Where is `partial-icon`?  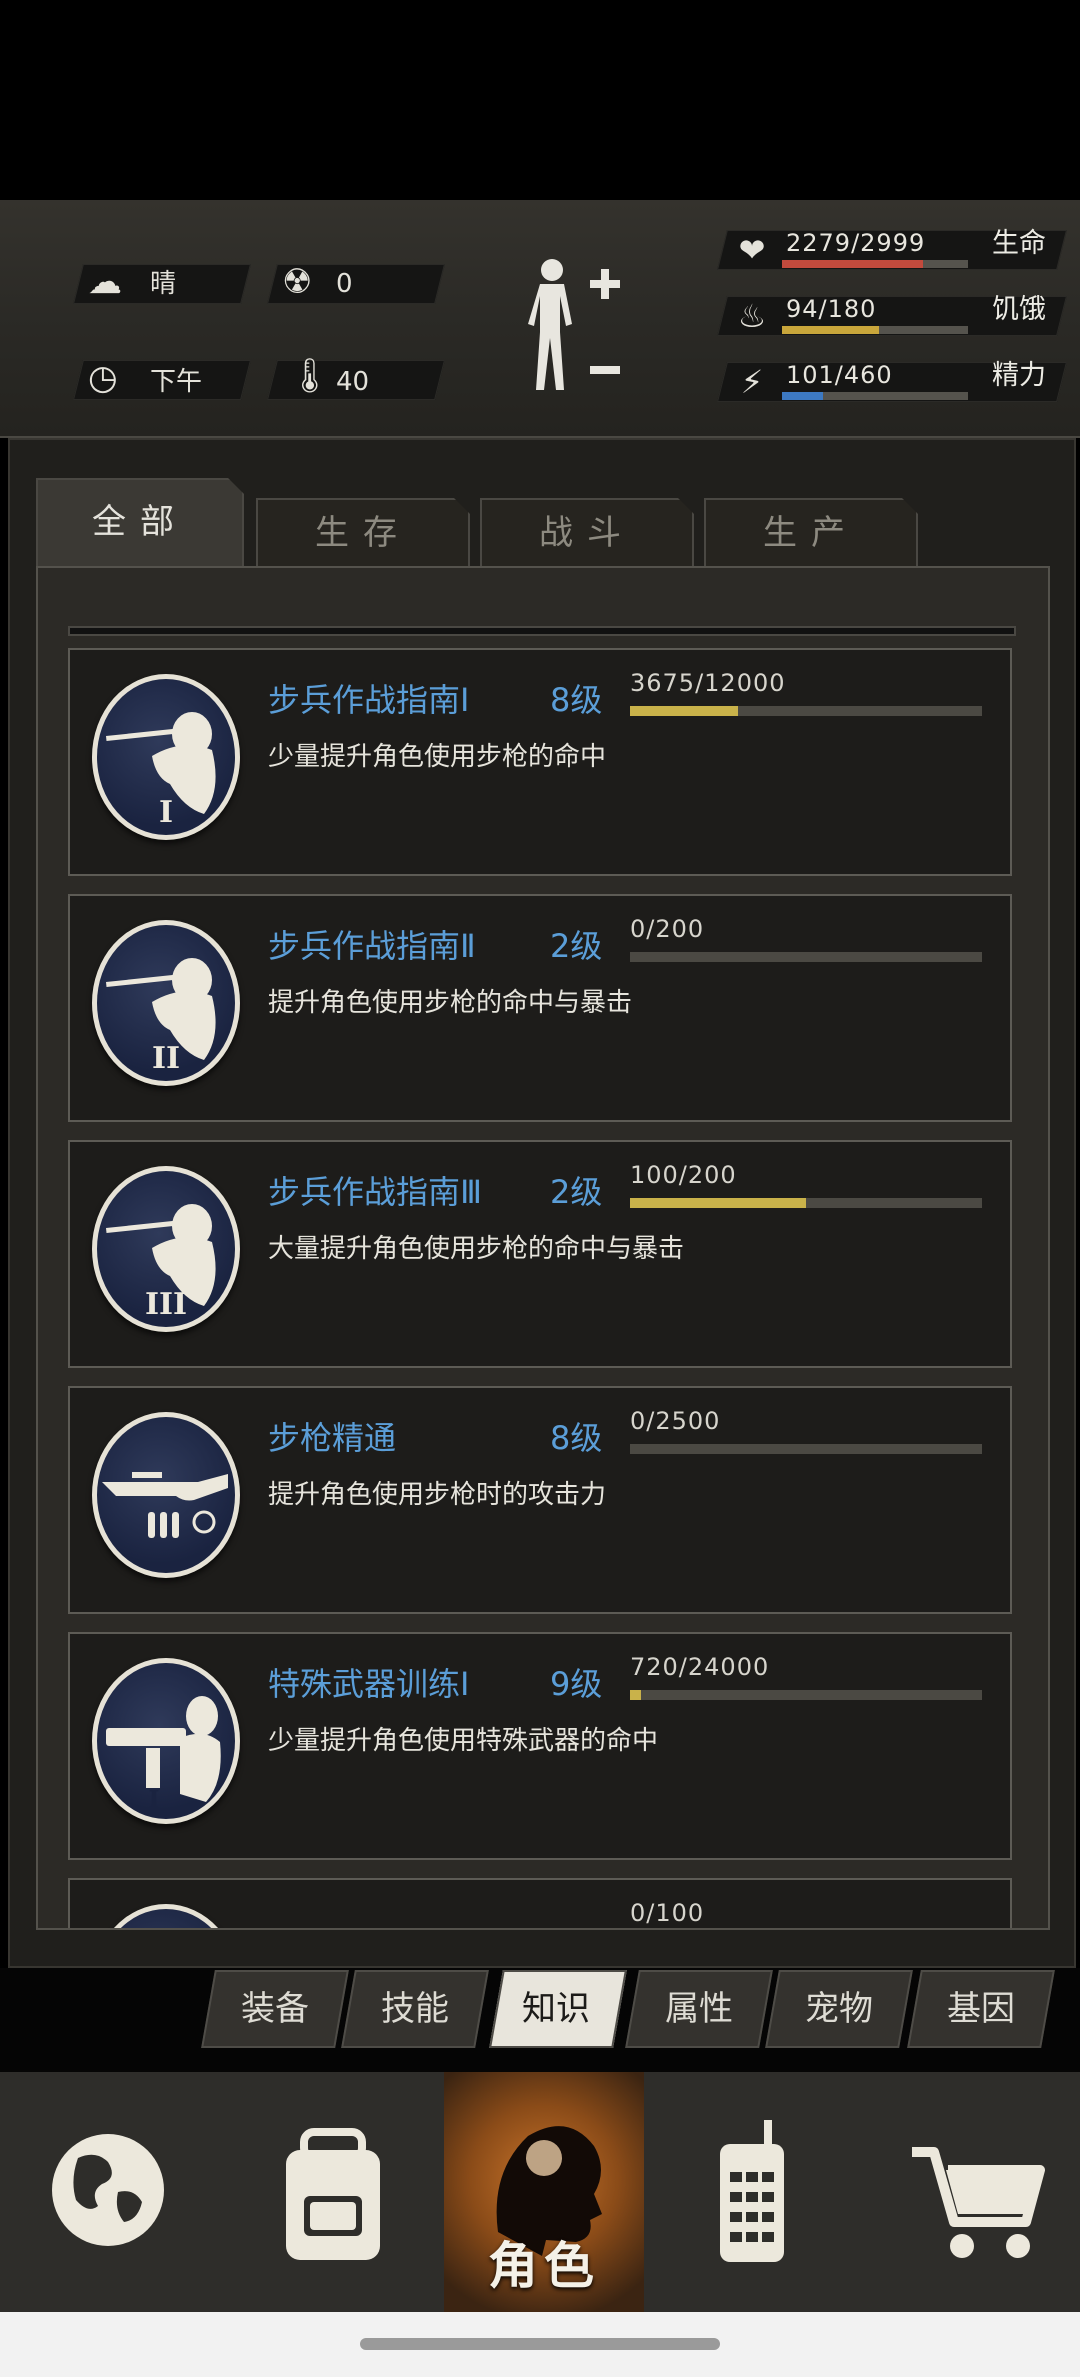
partial-icon is located at coordinates (166, 1916).